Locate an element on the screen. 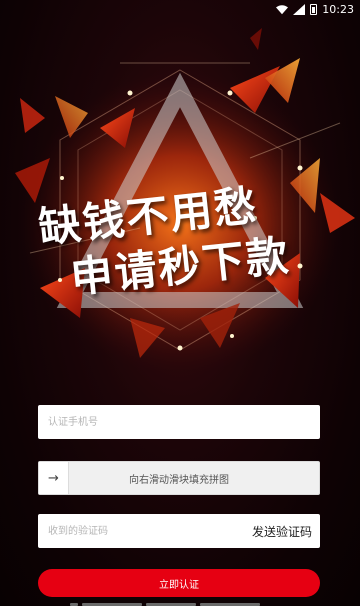 The width and height of the screenshot is (360, 606). slider-hint: 向右滑动滑块填充拼图 is located at coordinates (179, 480).